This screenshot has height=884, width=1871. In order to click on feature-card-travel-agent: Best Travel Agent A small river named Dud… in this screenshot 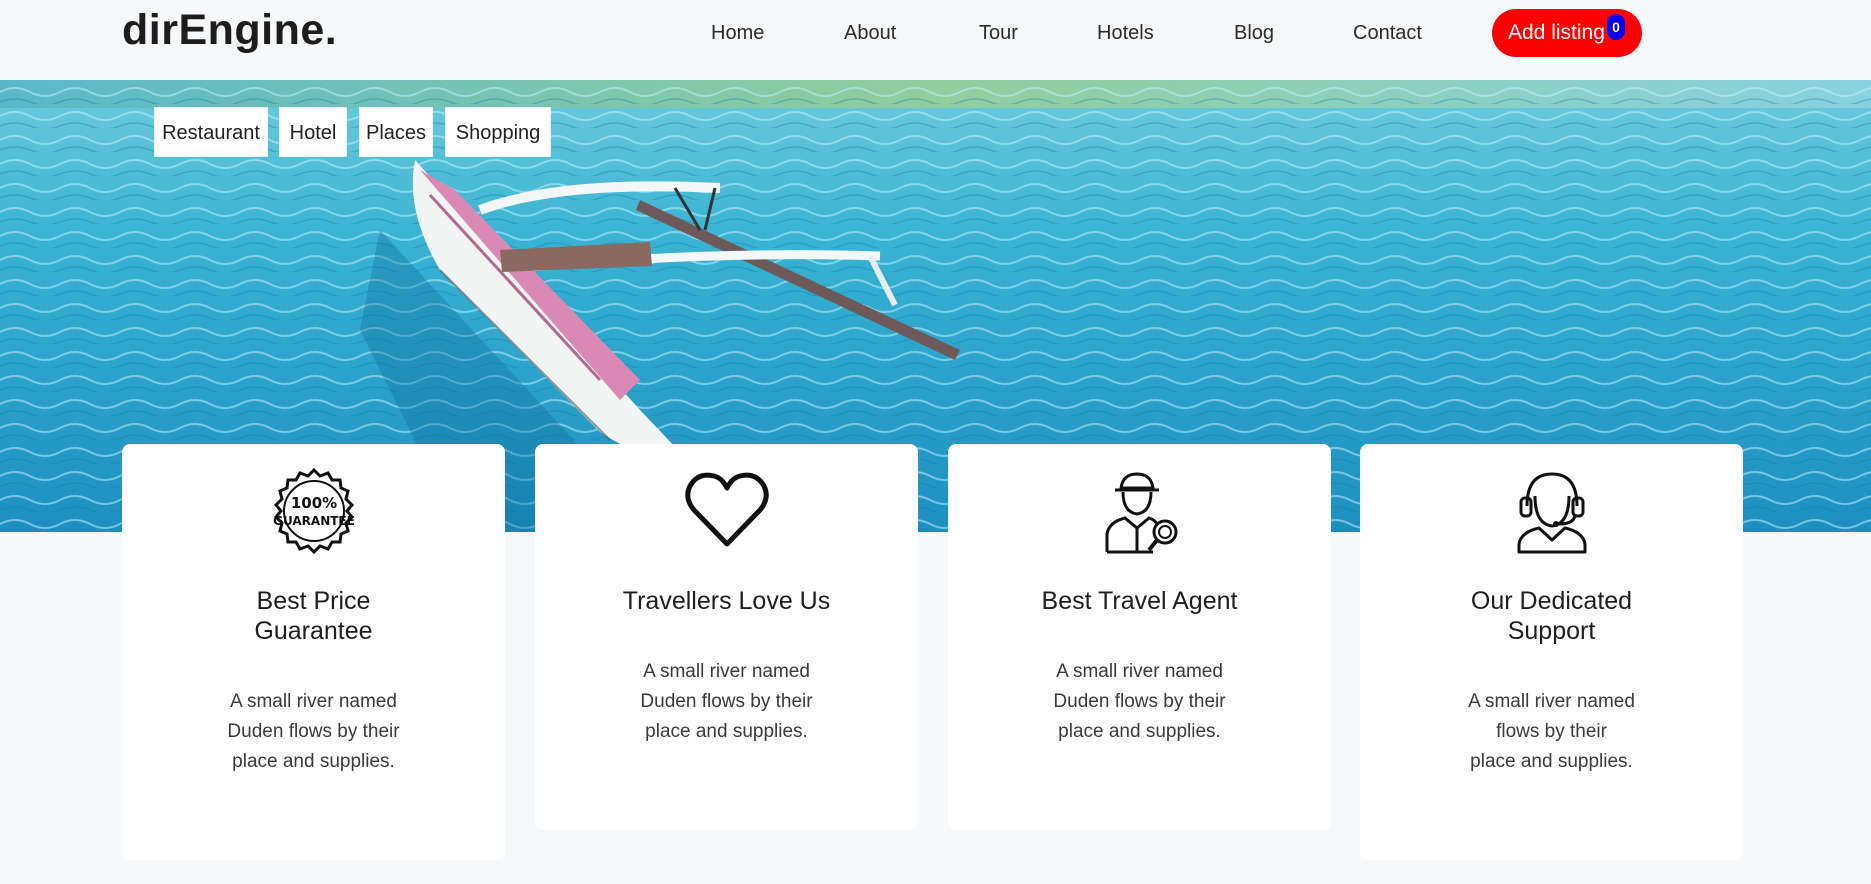, I will do `click(1139, 637)`.